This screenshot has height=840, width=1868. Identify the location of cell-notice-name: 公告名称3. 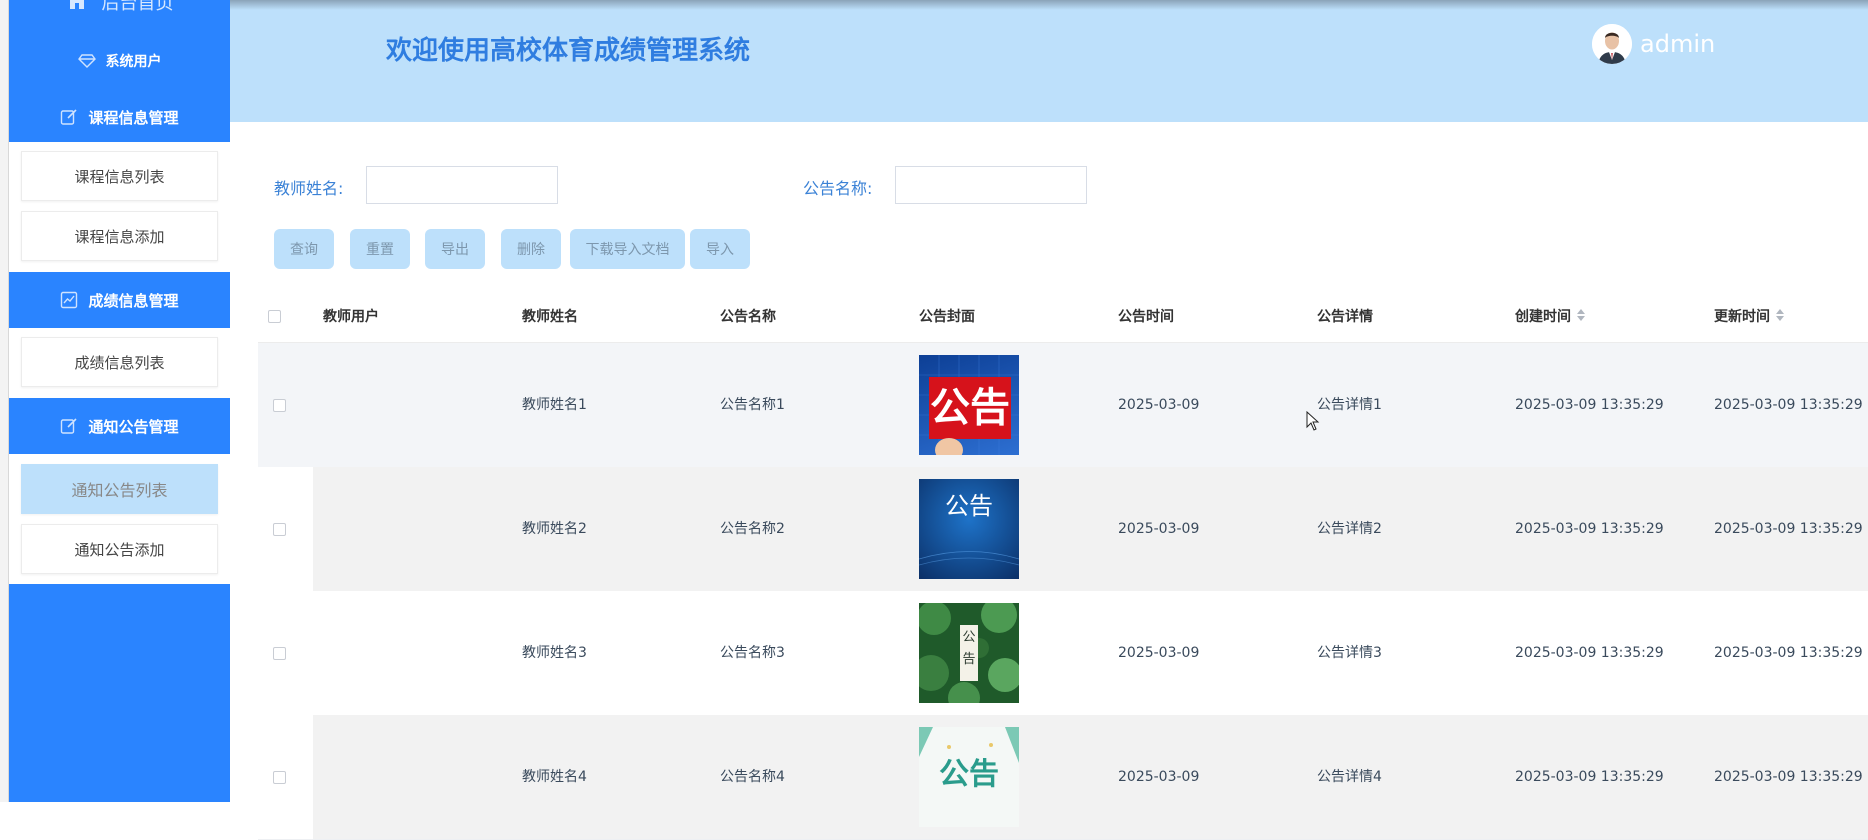
(752, 653).